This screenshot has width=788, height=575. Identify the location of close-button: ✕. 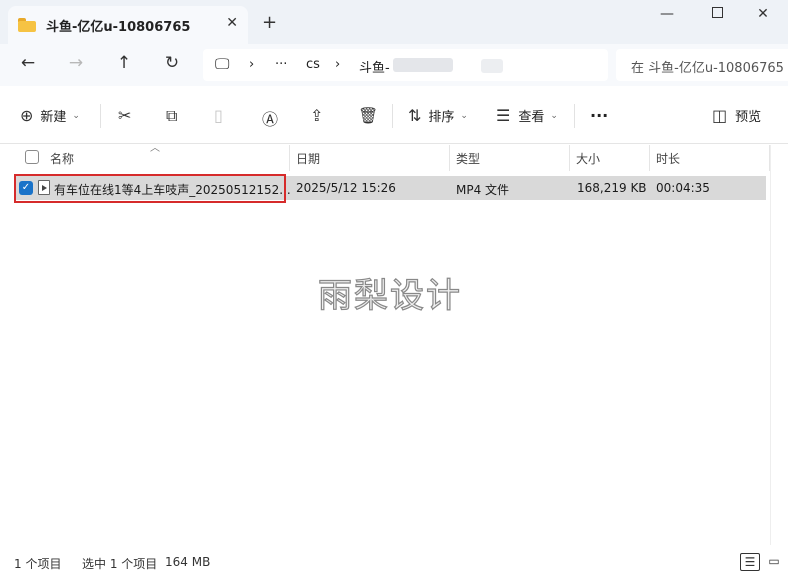
(763, 14).